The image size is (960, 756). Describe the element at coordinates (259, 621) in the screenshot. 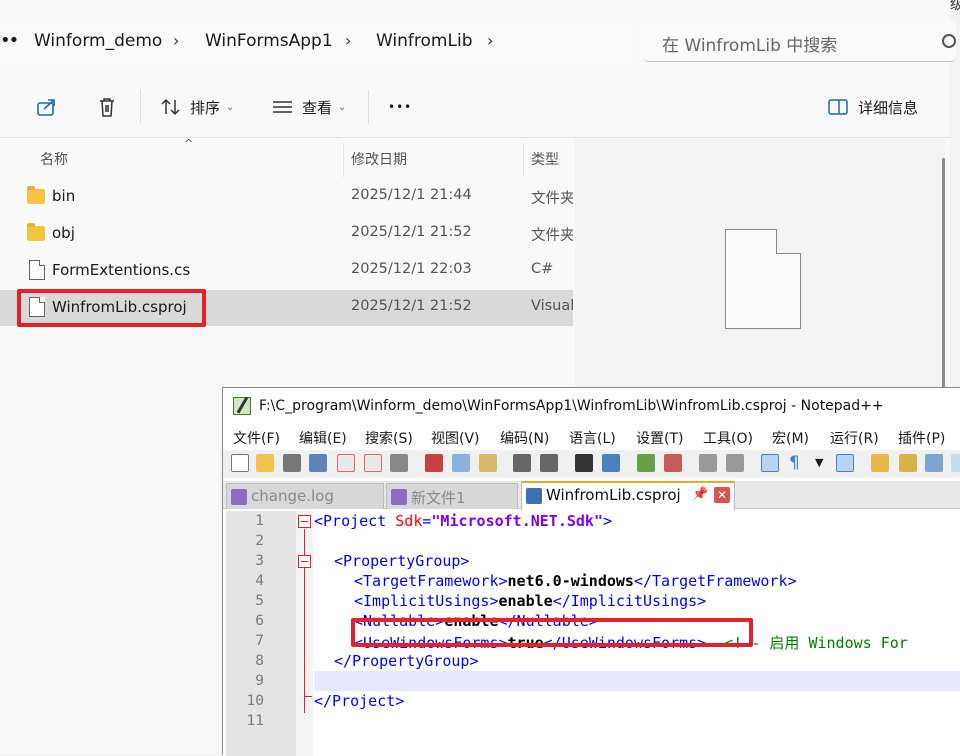

I see `line-number: 6` at that location.